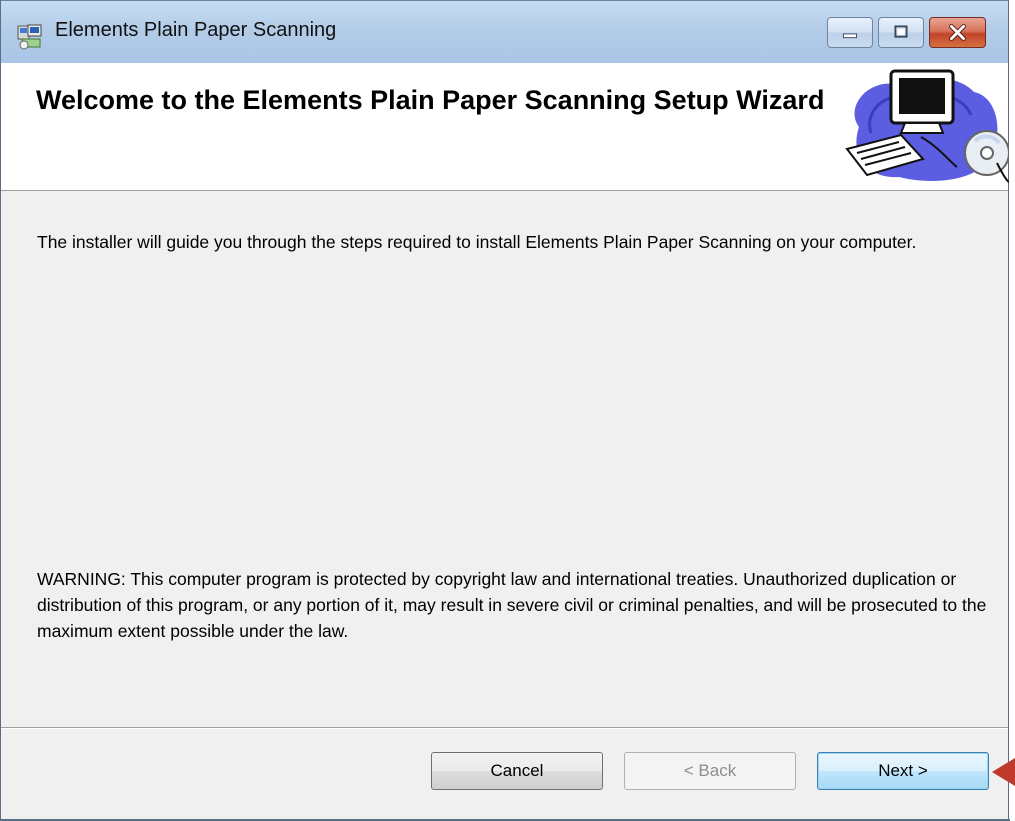  What do you see at coordinates (196, 30) in the screenshot?
I see `window-title: Elements Plain Paper Scanning` at bounding box center [196, 30].